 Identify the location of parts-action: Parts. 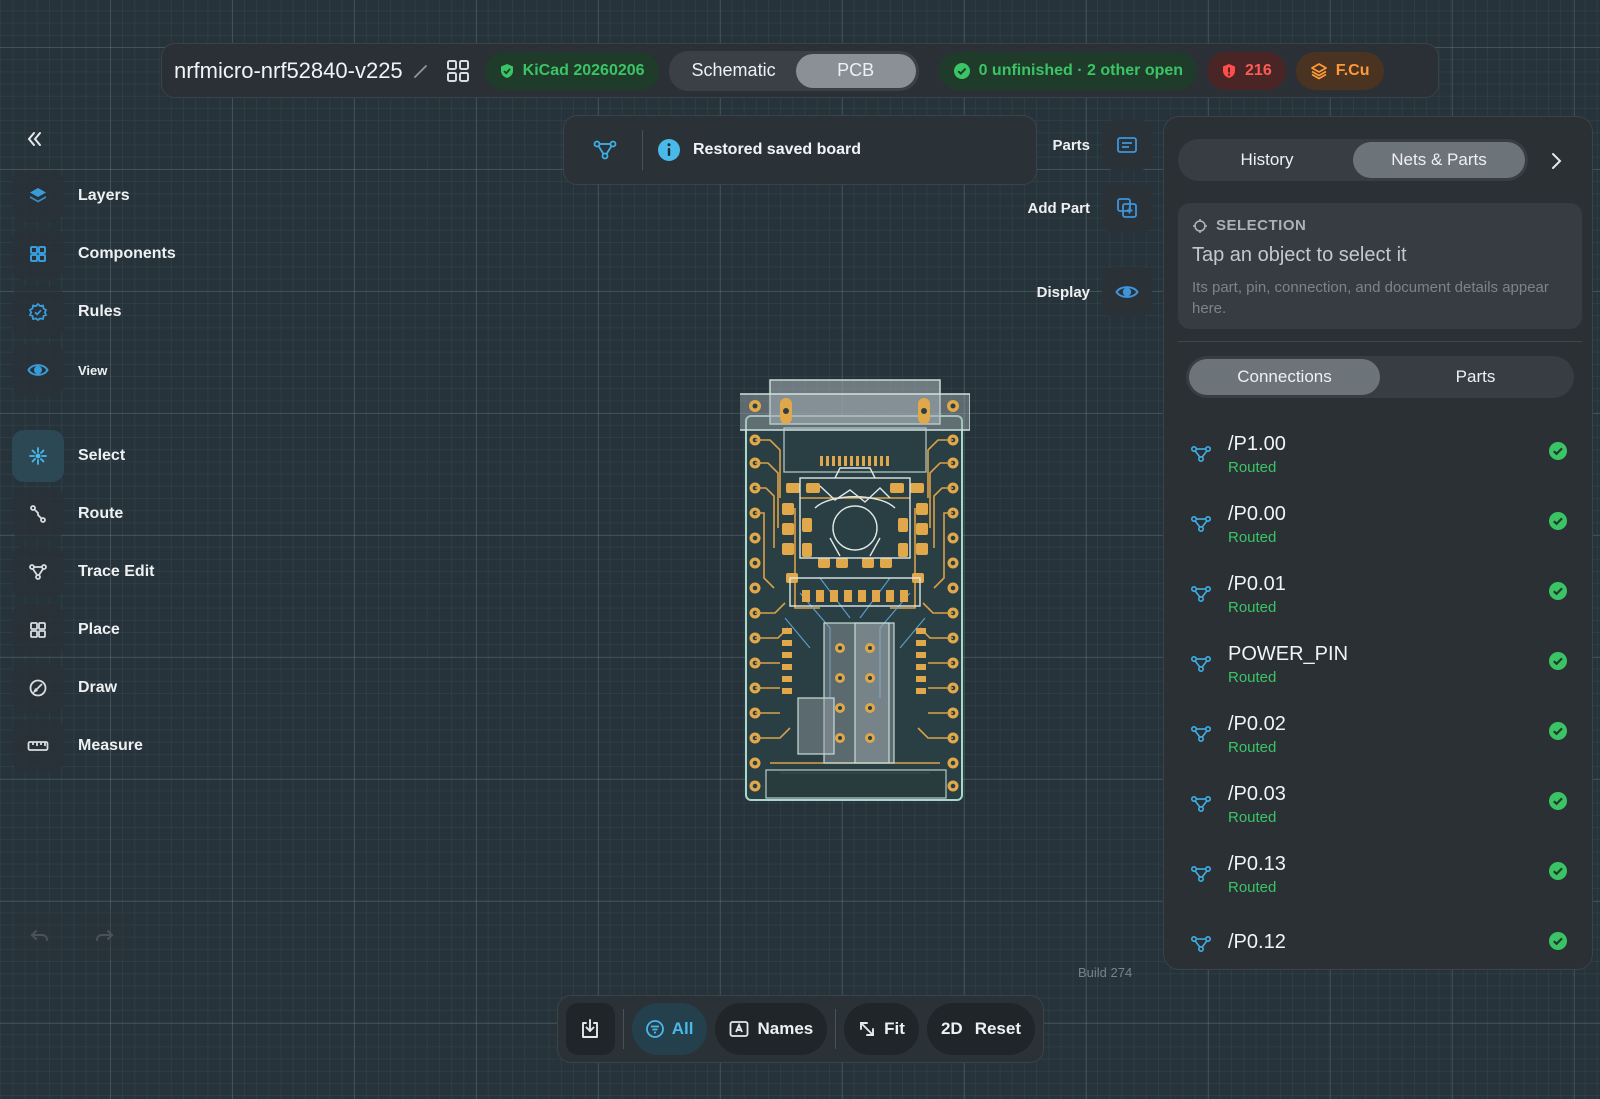
(1102, 145).